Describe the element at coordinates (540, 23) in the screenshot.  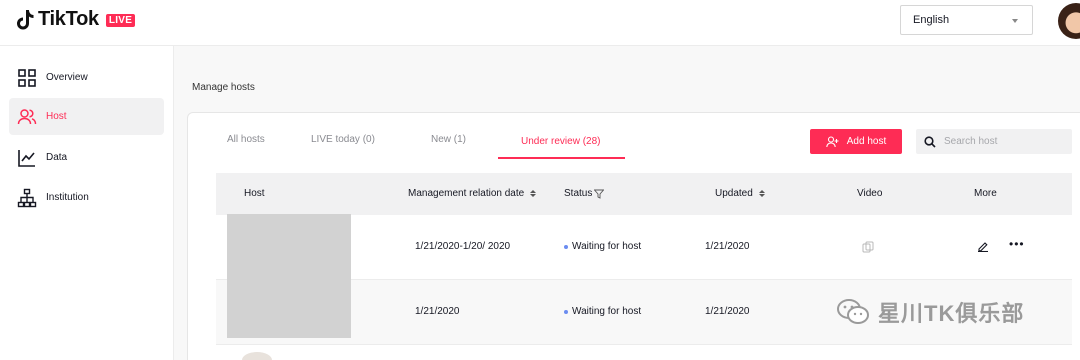
I see `top-bar: TikTok LIVE English` at that location.